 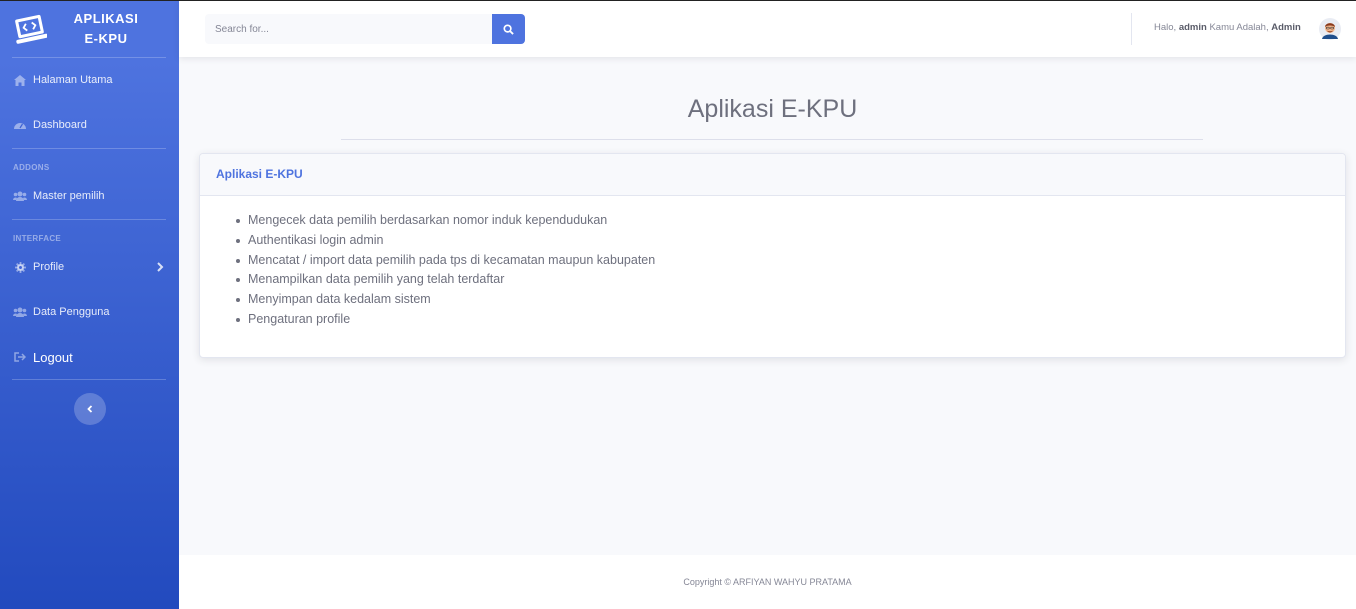 I want to click on sidebar-item-halaman-utama: Halaman Utama, so click(x=89, y=80).